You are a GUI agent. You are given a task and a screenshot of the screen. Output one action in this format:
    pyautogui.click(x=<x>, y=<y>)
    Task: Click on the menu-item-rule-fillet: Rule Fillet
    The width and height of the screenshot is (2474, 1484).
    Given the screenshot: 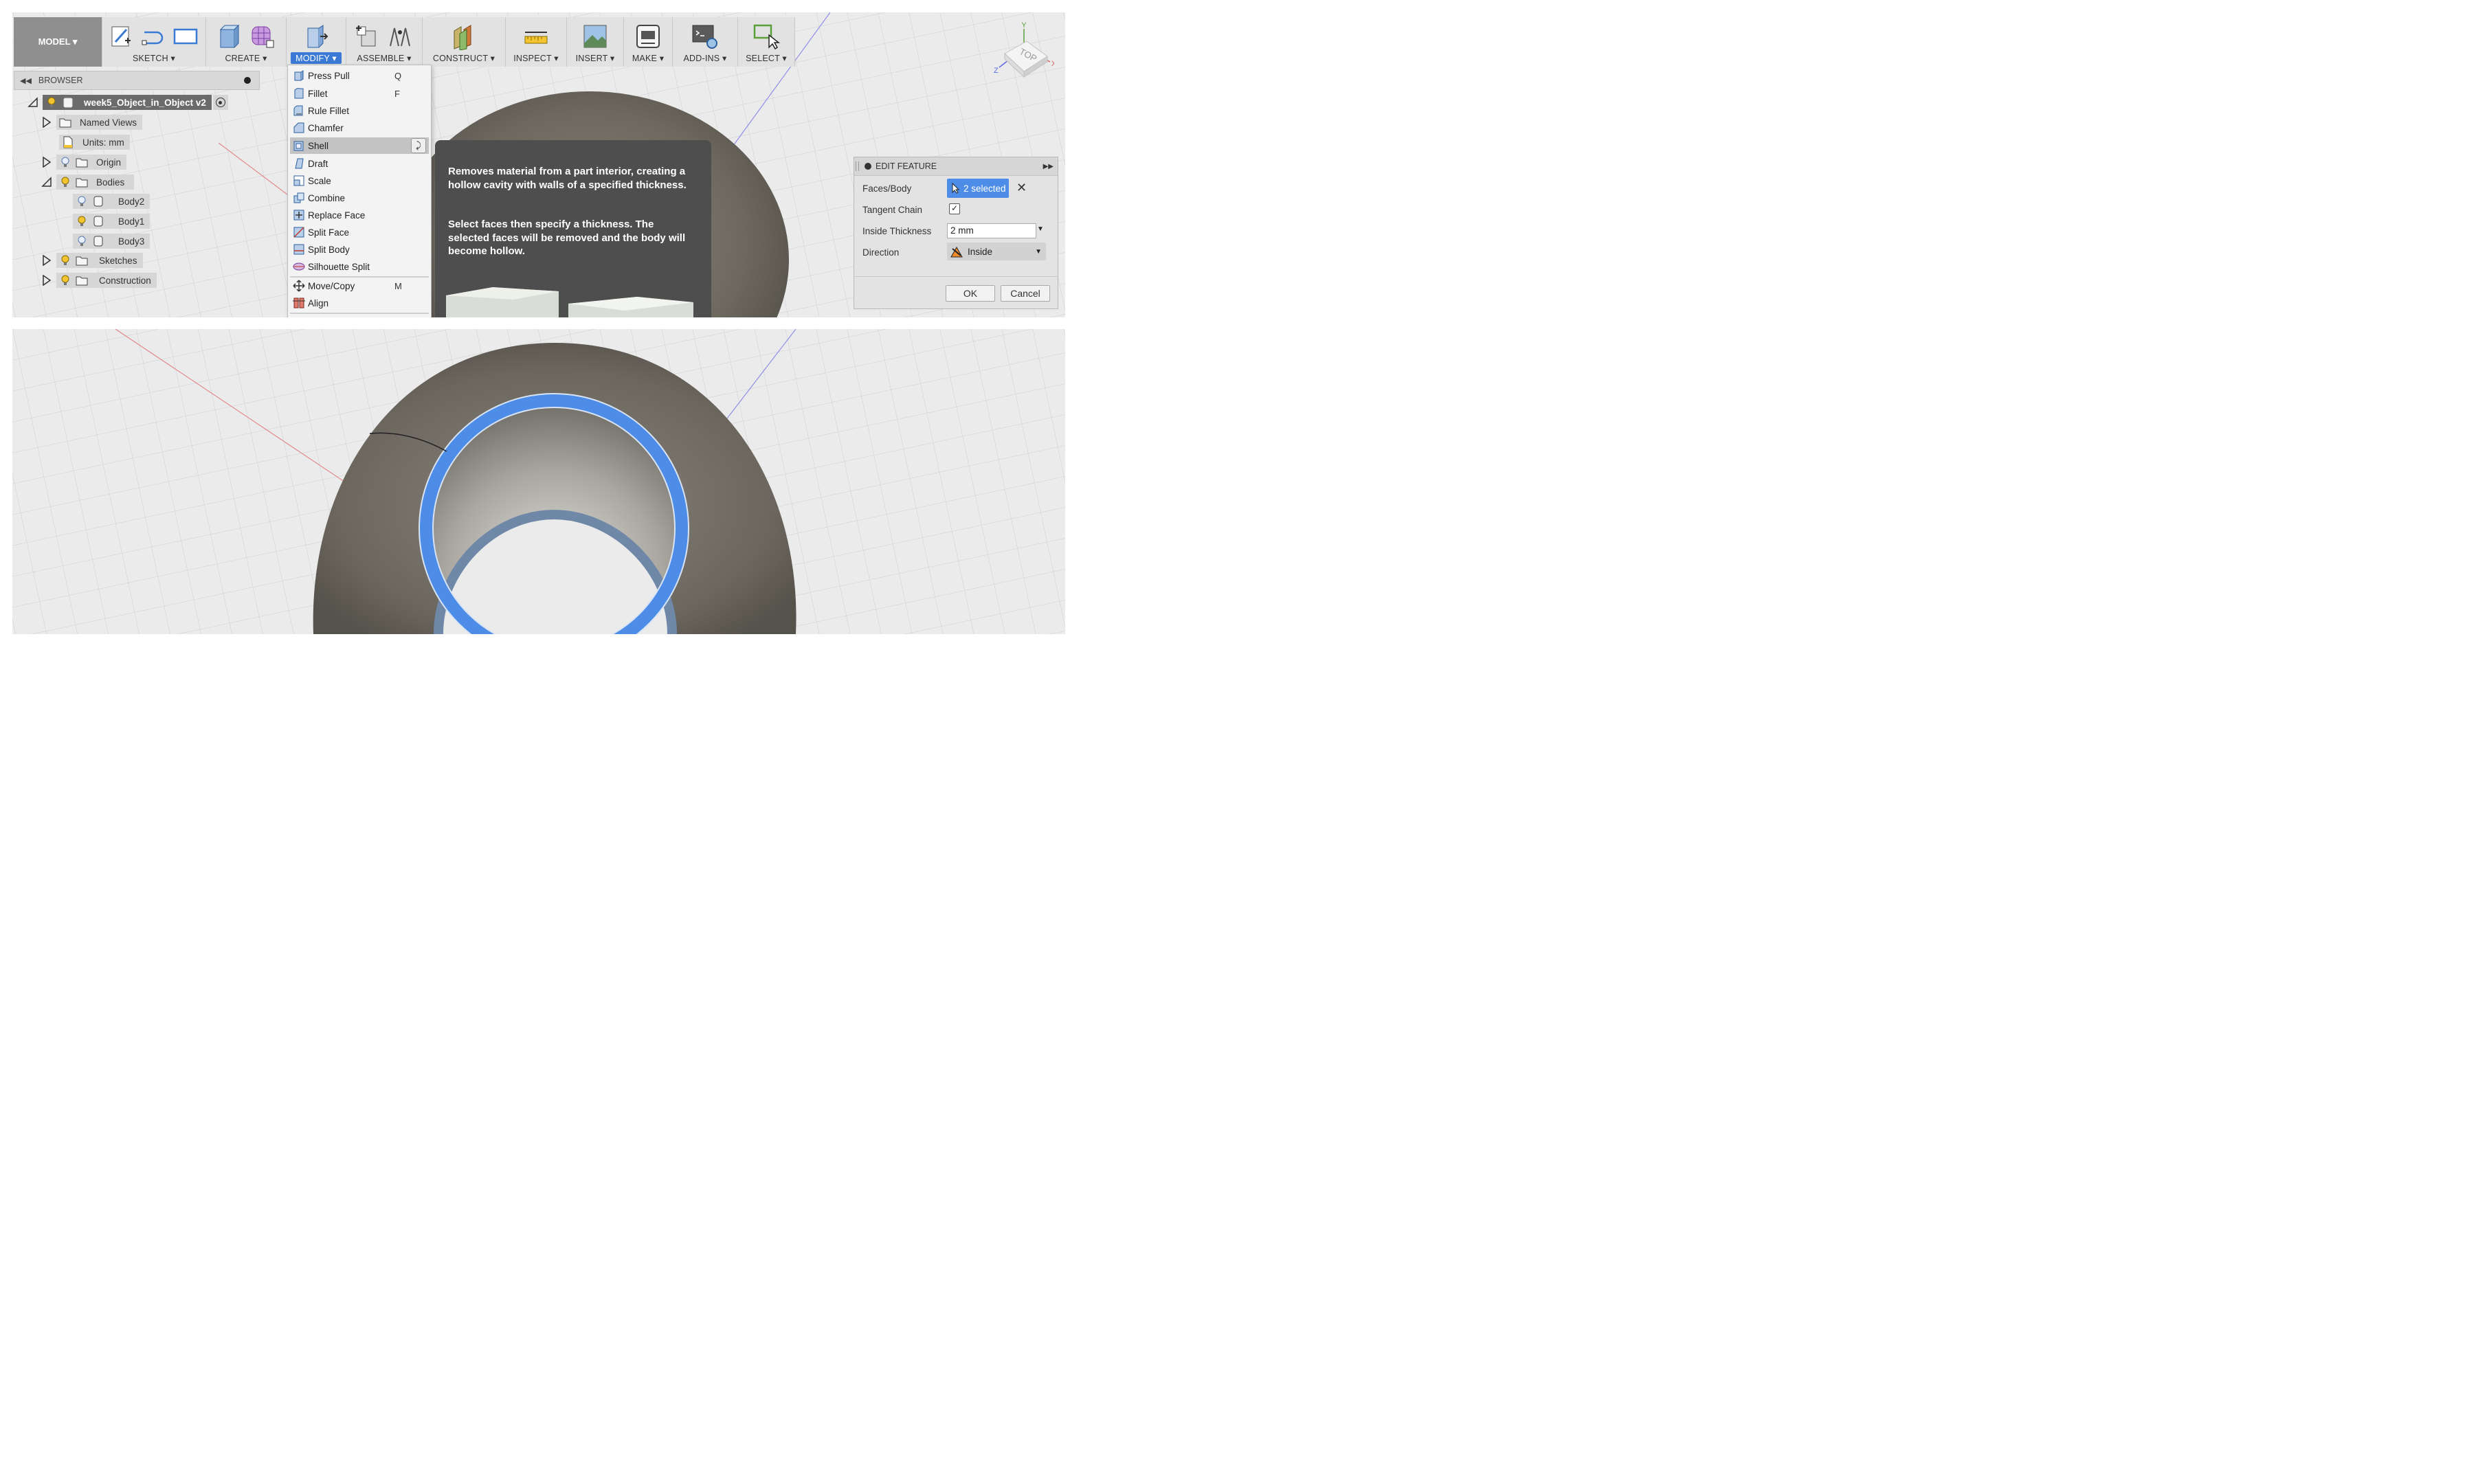 What is the action you would take?
    pyautogui.click(x=359, y=110)
    